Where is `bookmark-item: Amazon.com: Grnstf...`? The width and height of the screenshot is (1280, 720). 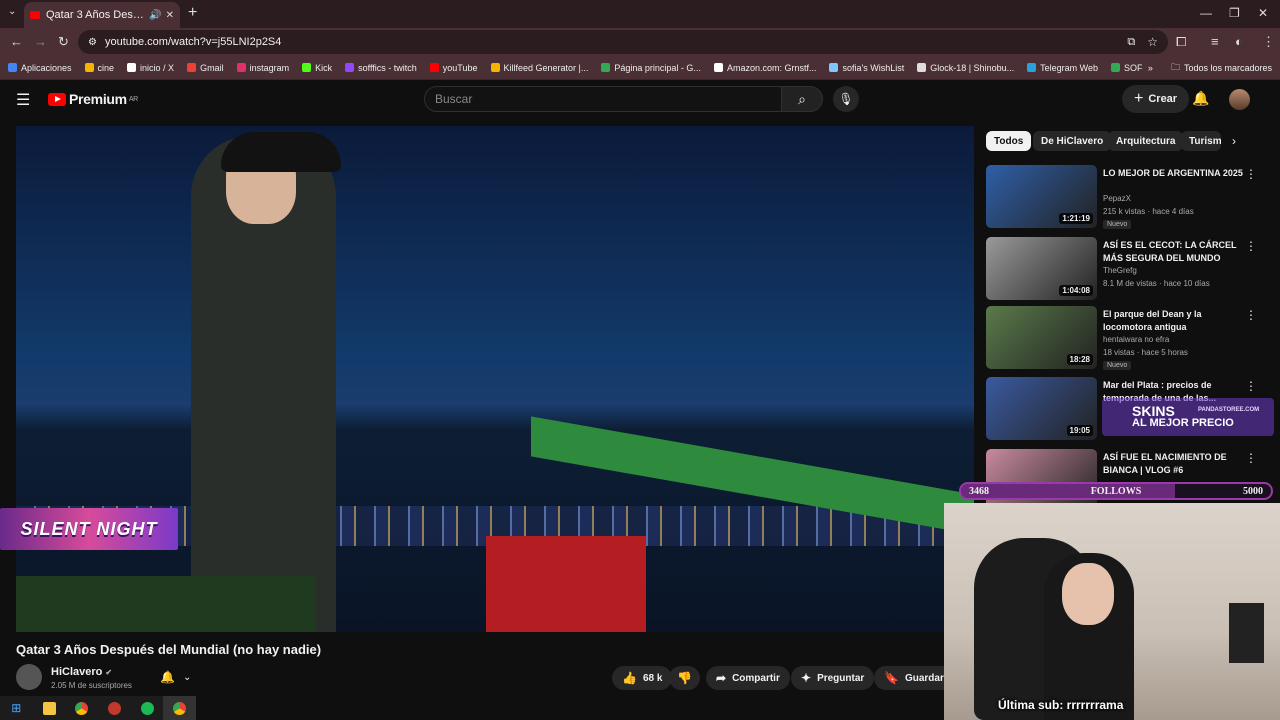
bookmark-item: Amazon.com: Grnstf... is located at coordinates (765, 67).